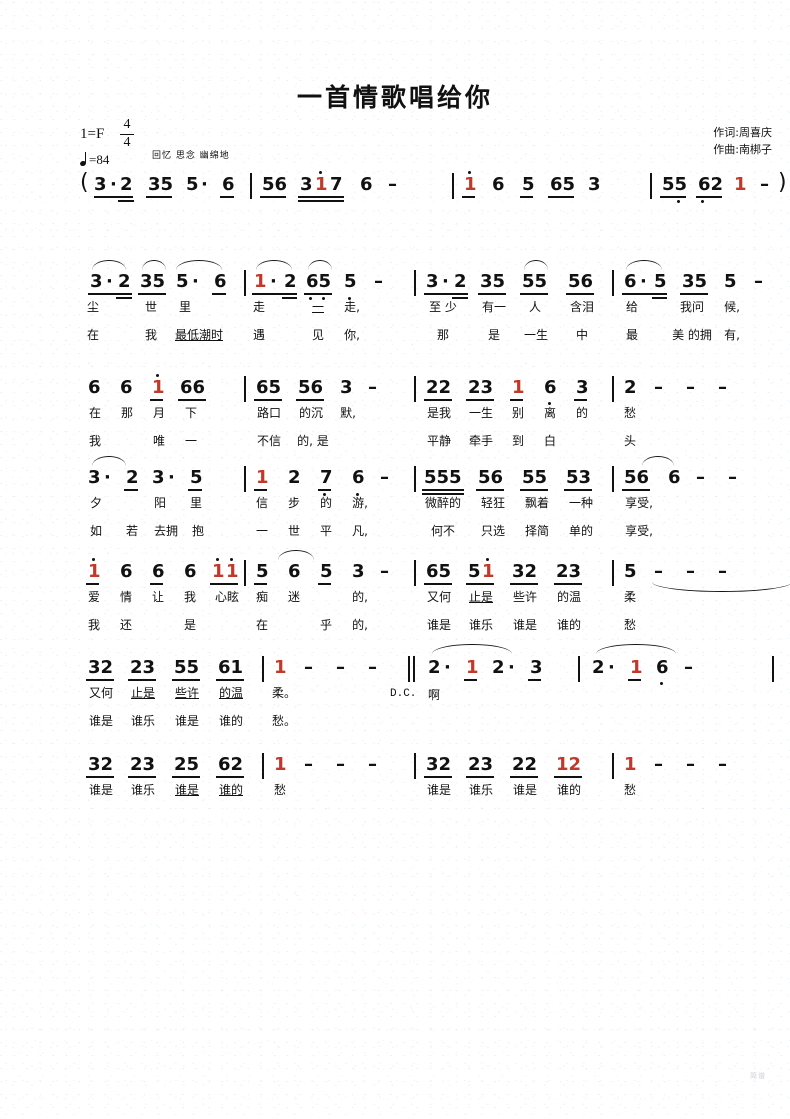 This screenshot has height=1119, width=790. I want to click on lyric-line-1: 的沉, so click(310, 413).